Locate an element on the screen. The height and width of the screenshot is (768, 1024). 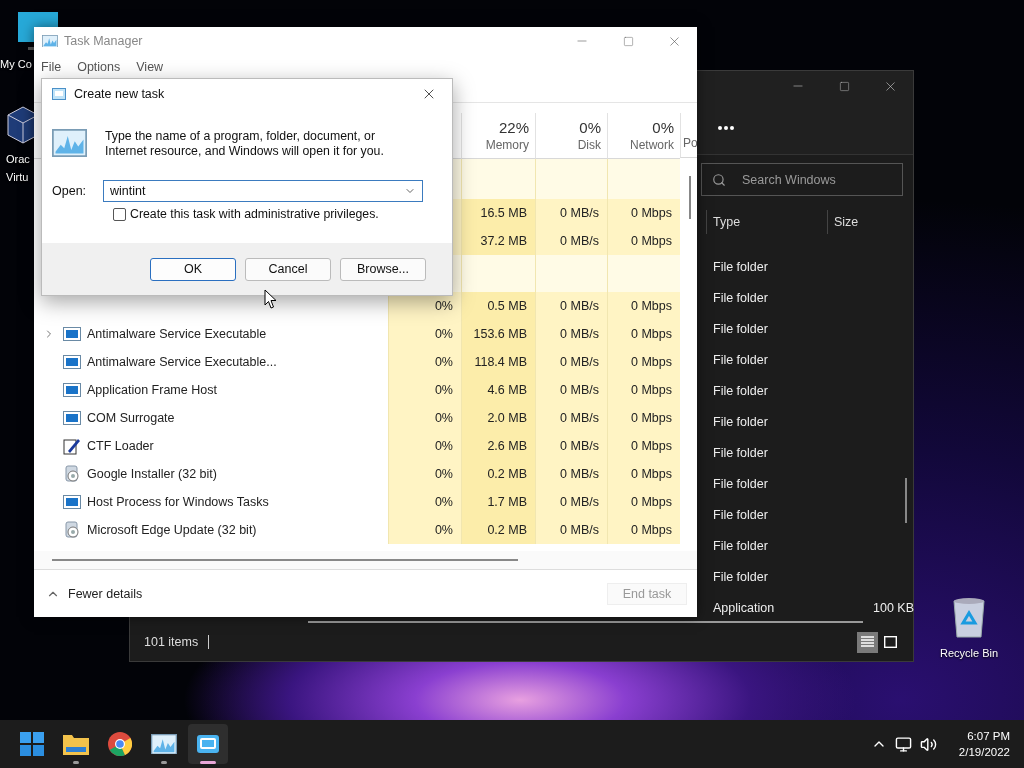
process-name: Host Process for Windows Tasks is located at coordinates (178, 502).